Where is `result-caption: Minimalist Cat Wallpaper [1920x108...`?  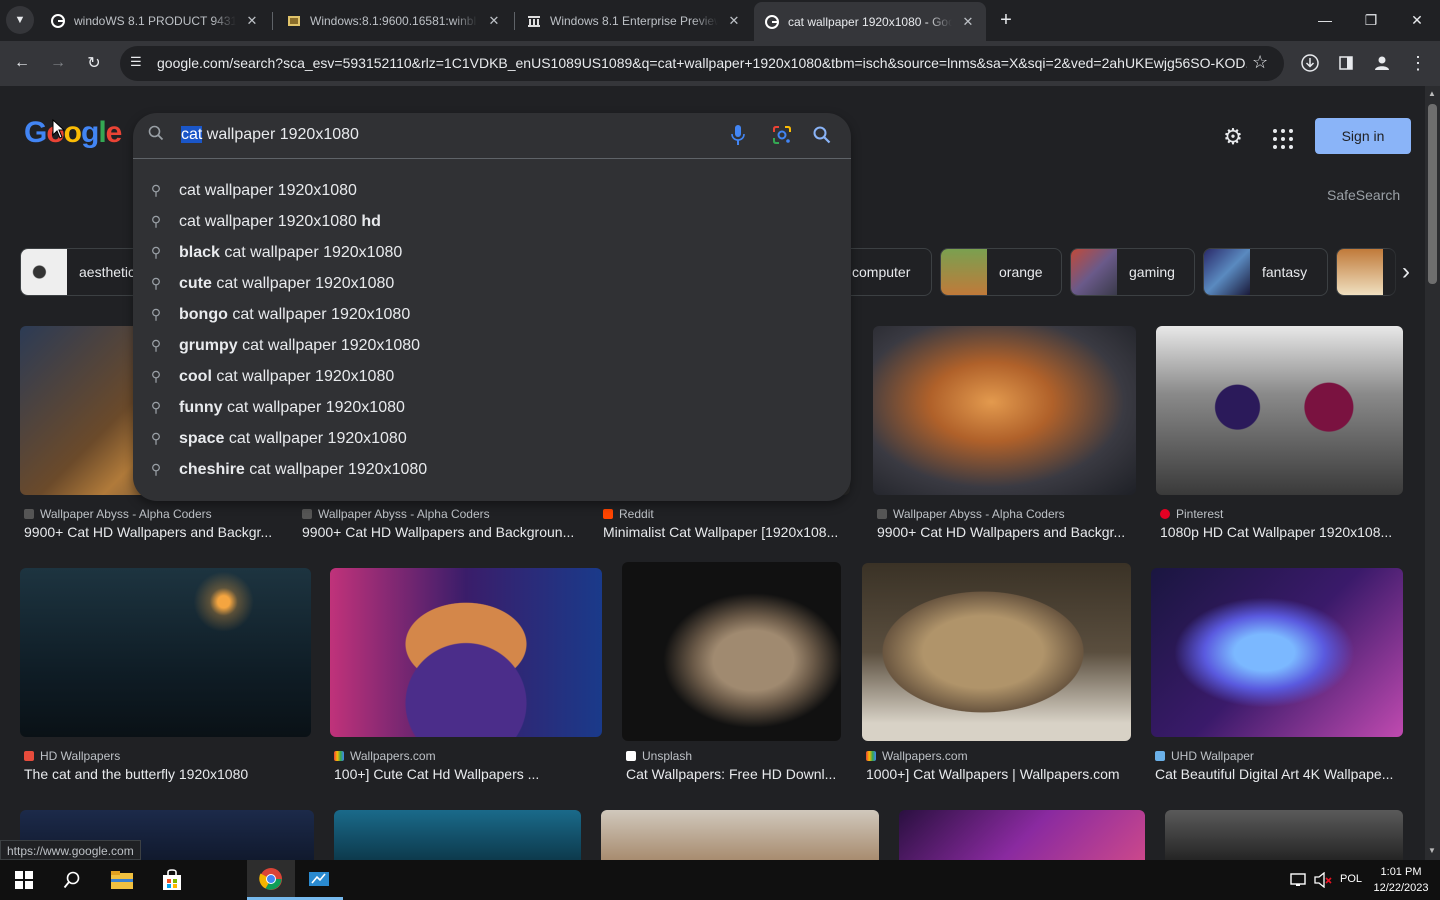 result-caption: Minimalist Cat Wallpaper [1920x108... is located at coordinates (728, 532).